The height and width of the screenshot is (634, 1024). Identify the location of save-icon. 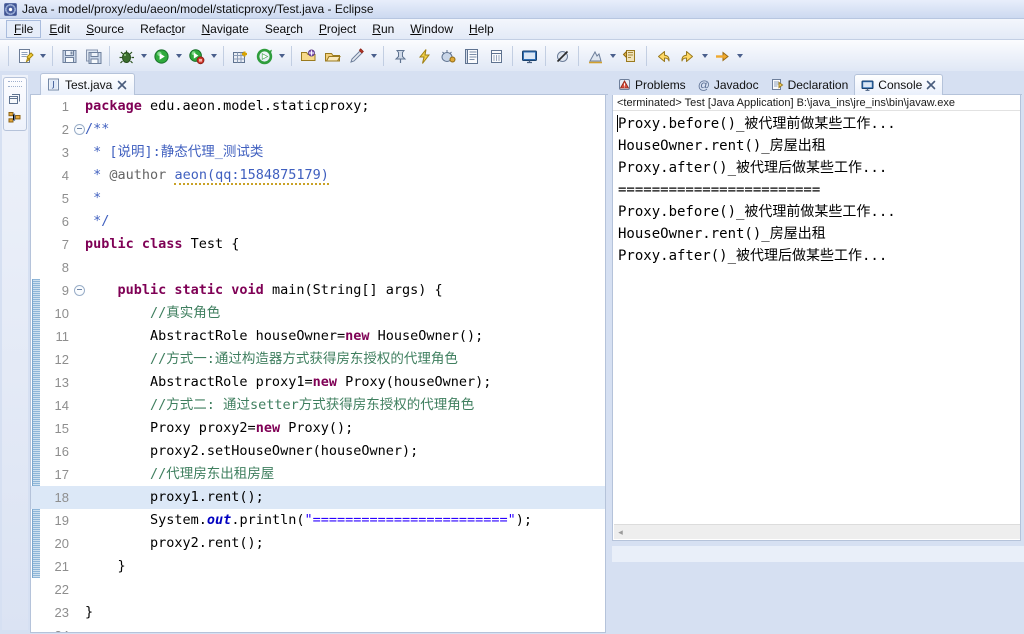
(69, 56).